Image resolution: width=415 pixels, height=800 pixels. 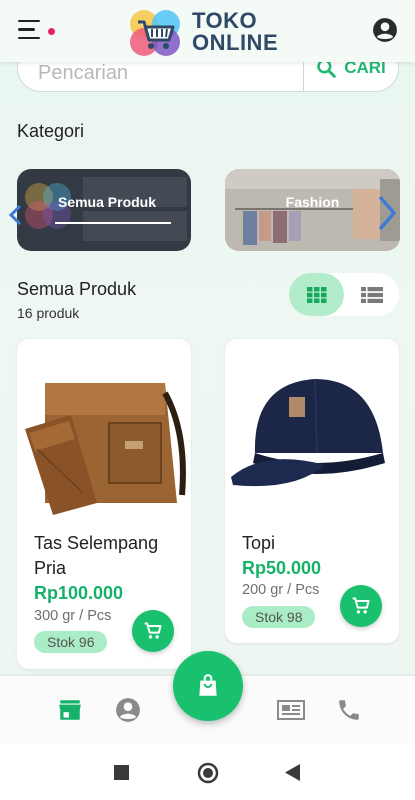 What do you see at coordinates (225, 20) in the screenshot?
I see `logo-text-line1: TOKO` at bounding box center [225, 20].